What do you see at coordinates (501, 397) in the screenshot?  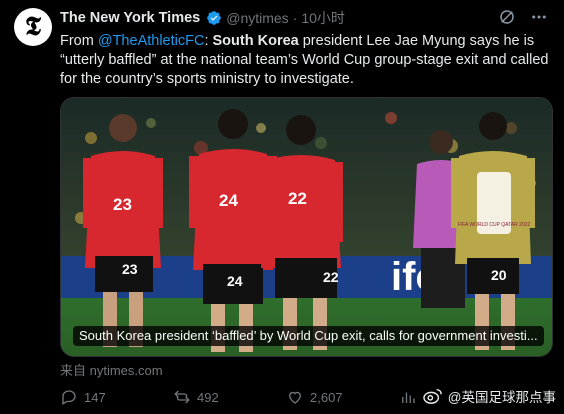 I see `watermark-text: @英国足球那点事` at bounding box center [501, 397].